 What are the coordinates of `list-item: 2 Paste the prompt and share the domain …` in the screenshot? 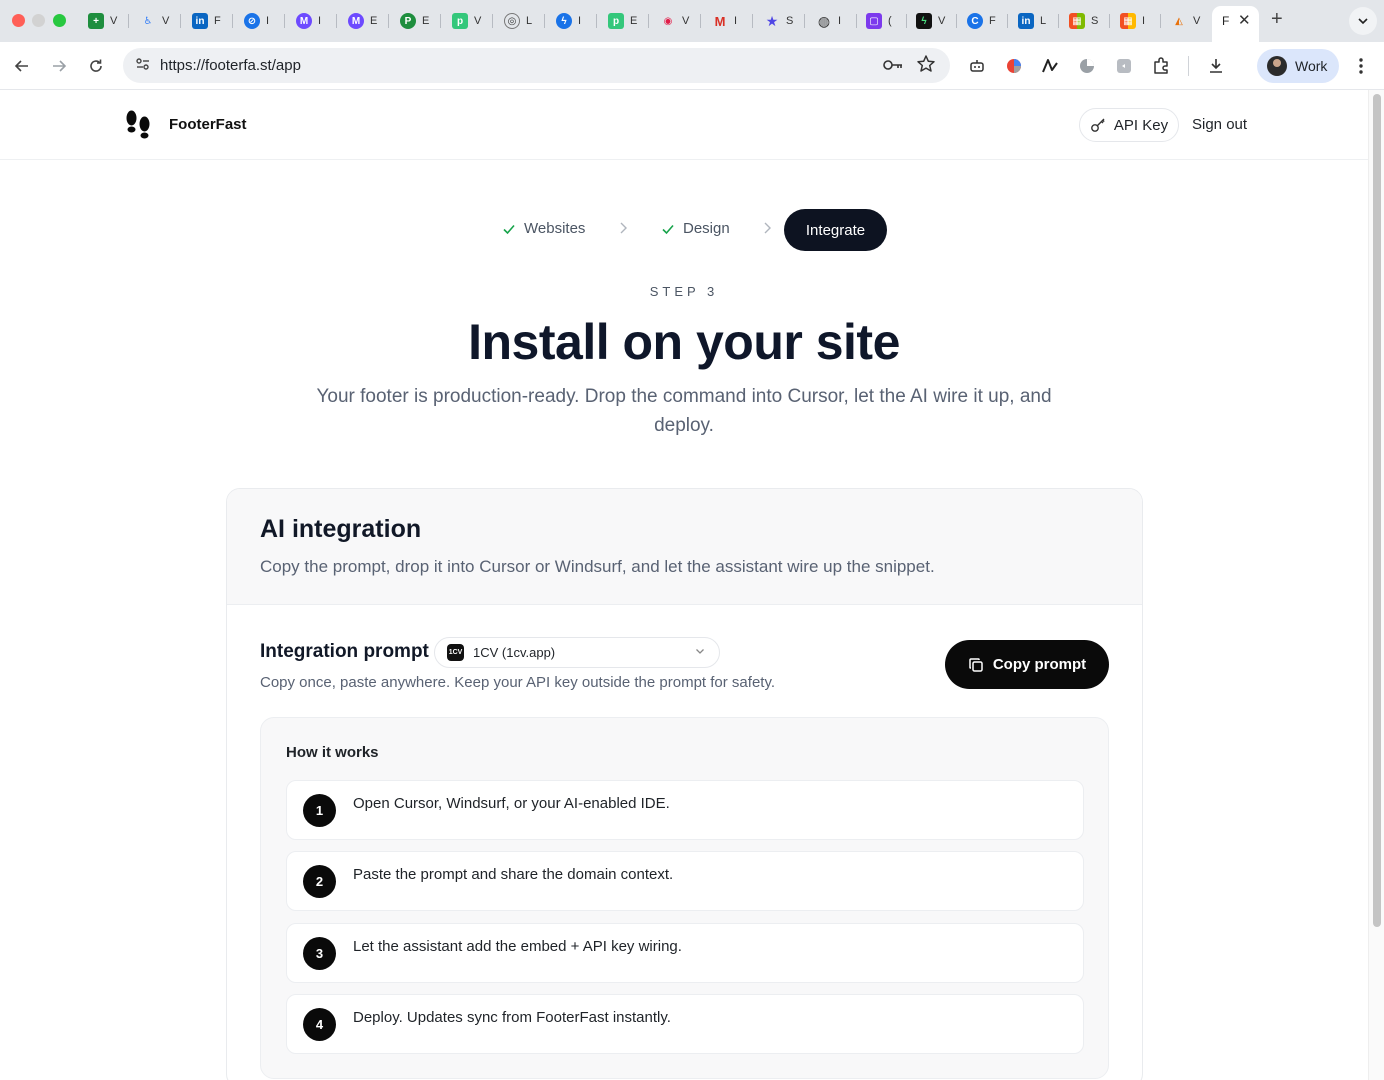 It's located at (685, 881).